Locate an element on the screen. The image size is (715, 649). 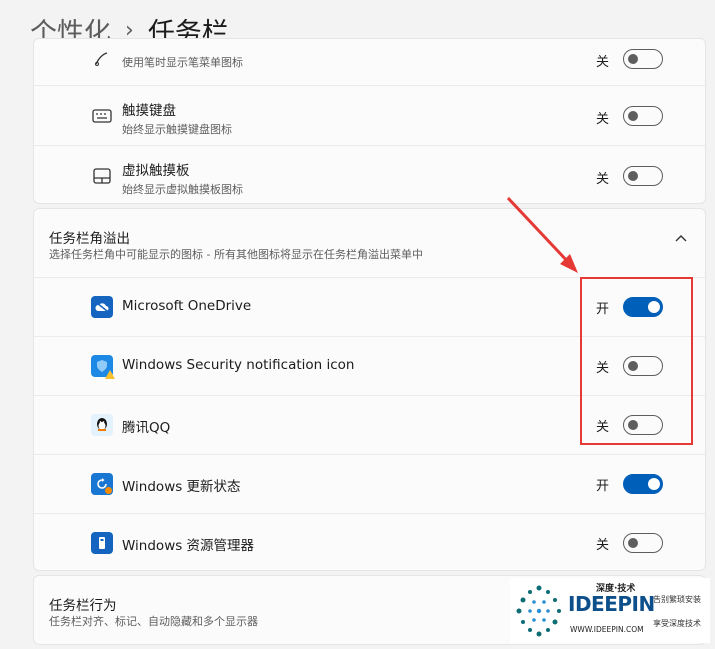
watermark-brand: IDEEPIN is located at coordinates (611, 604).